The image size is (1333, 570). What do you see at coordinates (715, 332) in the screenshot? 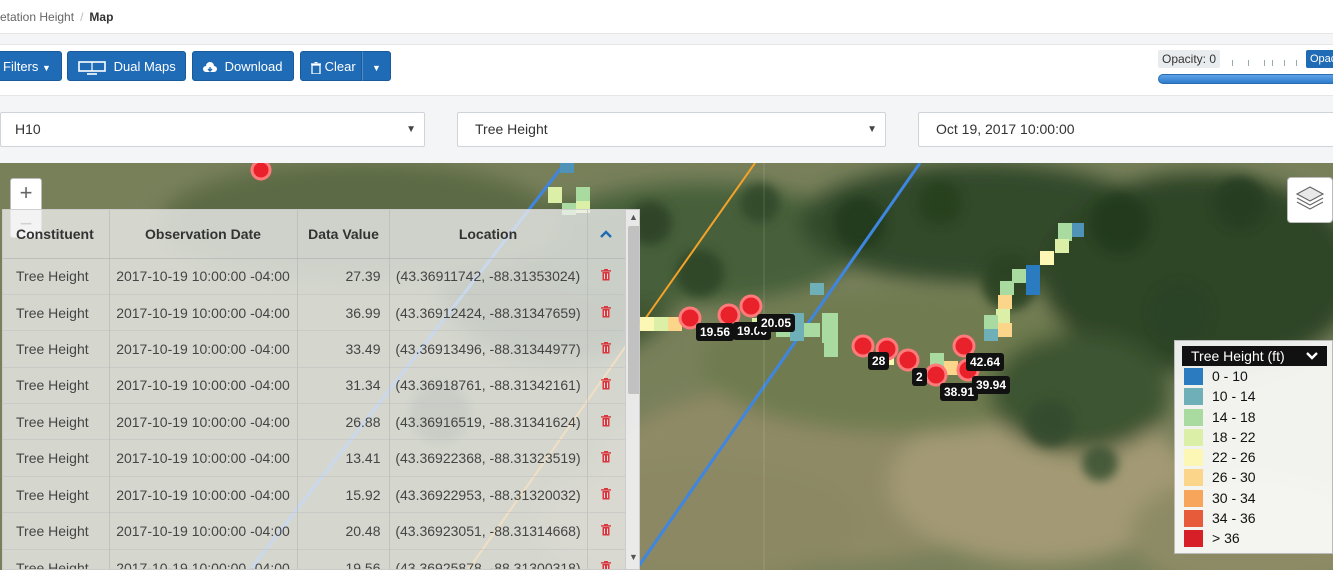
I see `marker-label: 19.56` at bounding box center [715, 332].